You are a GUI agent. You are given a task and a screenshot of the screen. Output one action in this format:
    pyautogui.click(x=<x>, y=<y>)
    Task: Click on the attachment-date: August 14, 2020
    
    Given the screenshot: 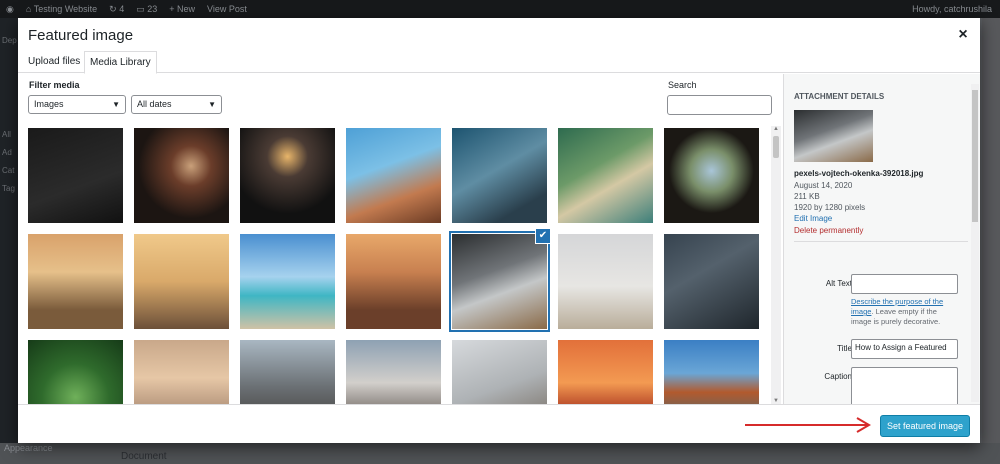 What is the action you would take?
    pyautogui.click(x=823, y=185)
    